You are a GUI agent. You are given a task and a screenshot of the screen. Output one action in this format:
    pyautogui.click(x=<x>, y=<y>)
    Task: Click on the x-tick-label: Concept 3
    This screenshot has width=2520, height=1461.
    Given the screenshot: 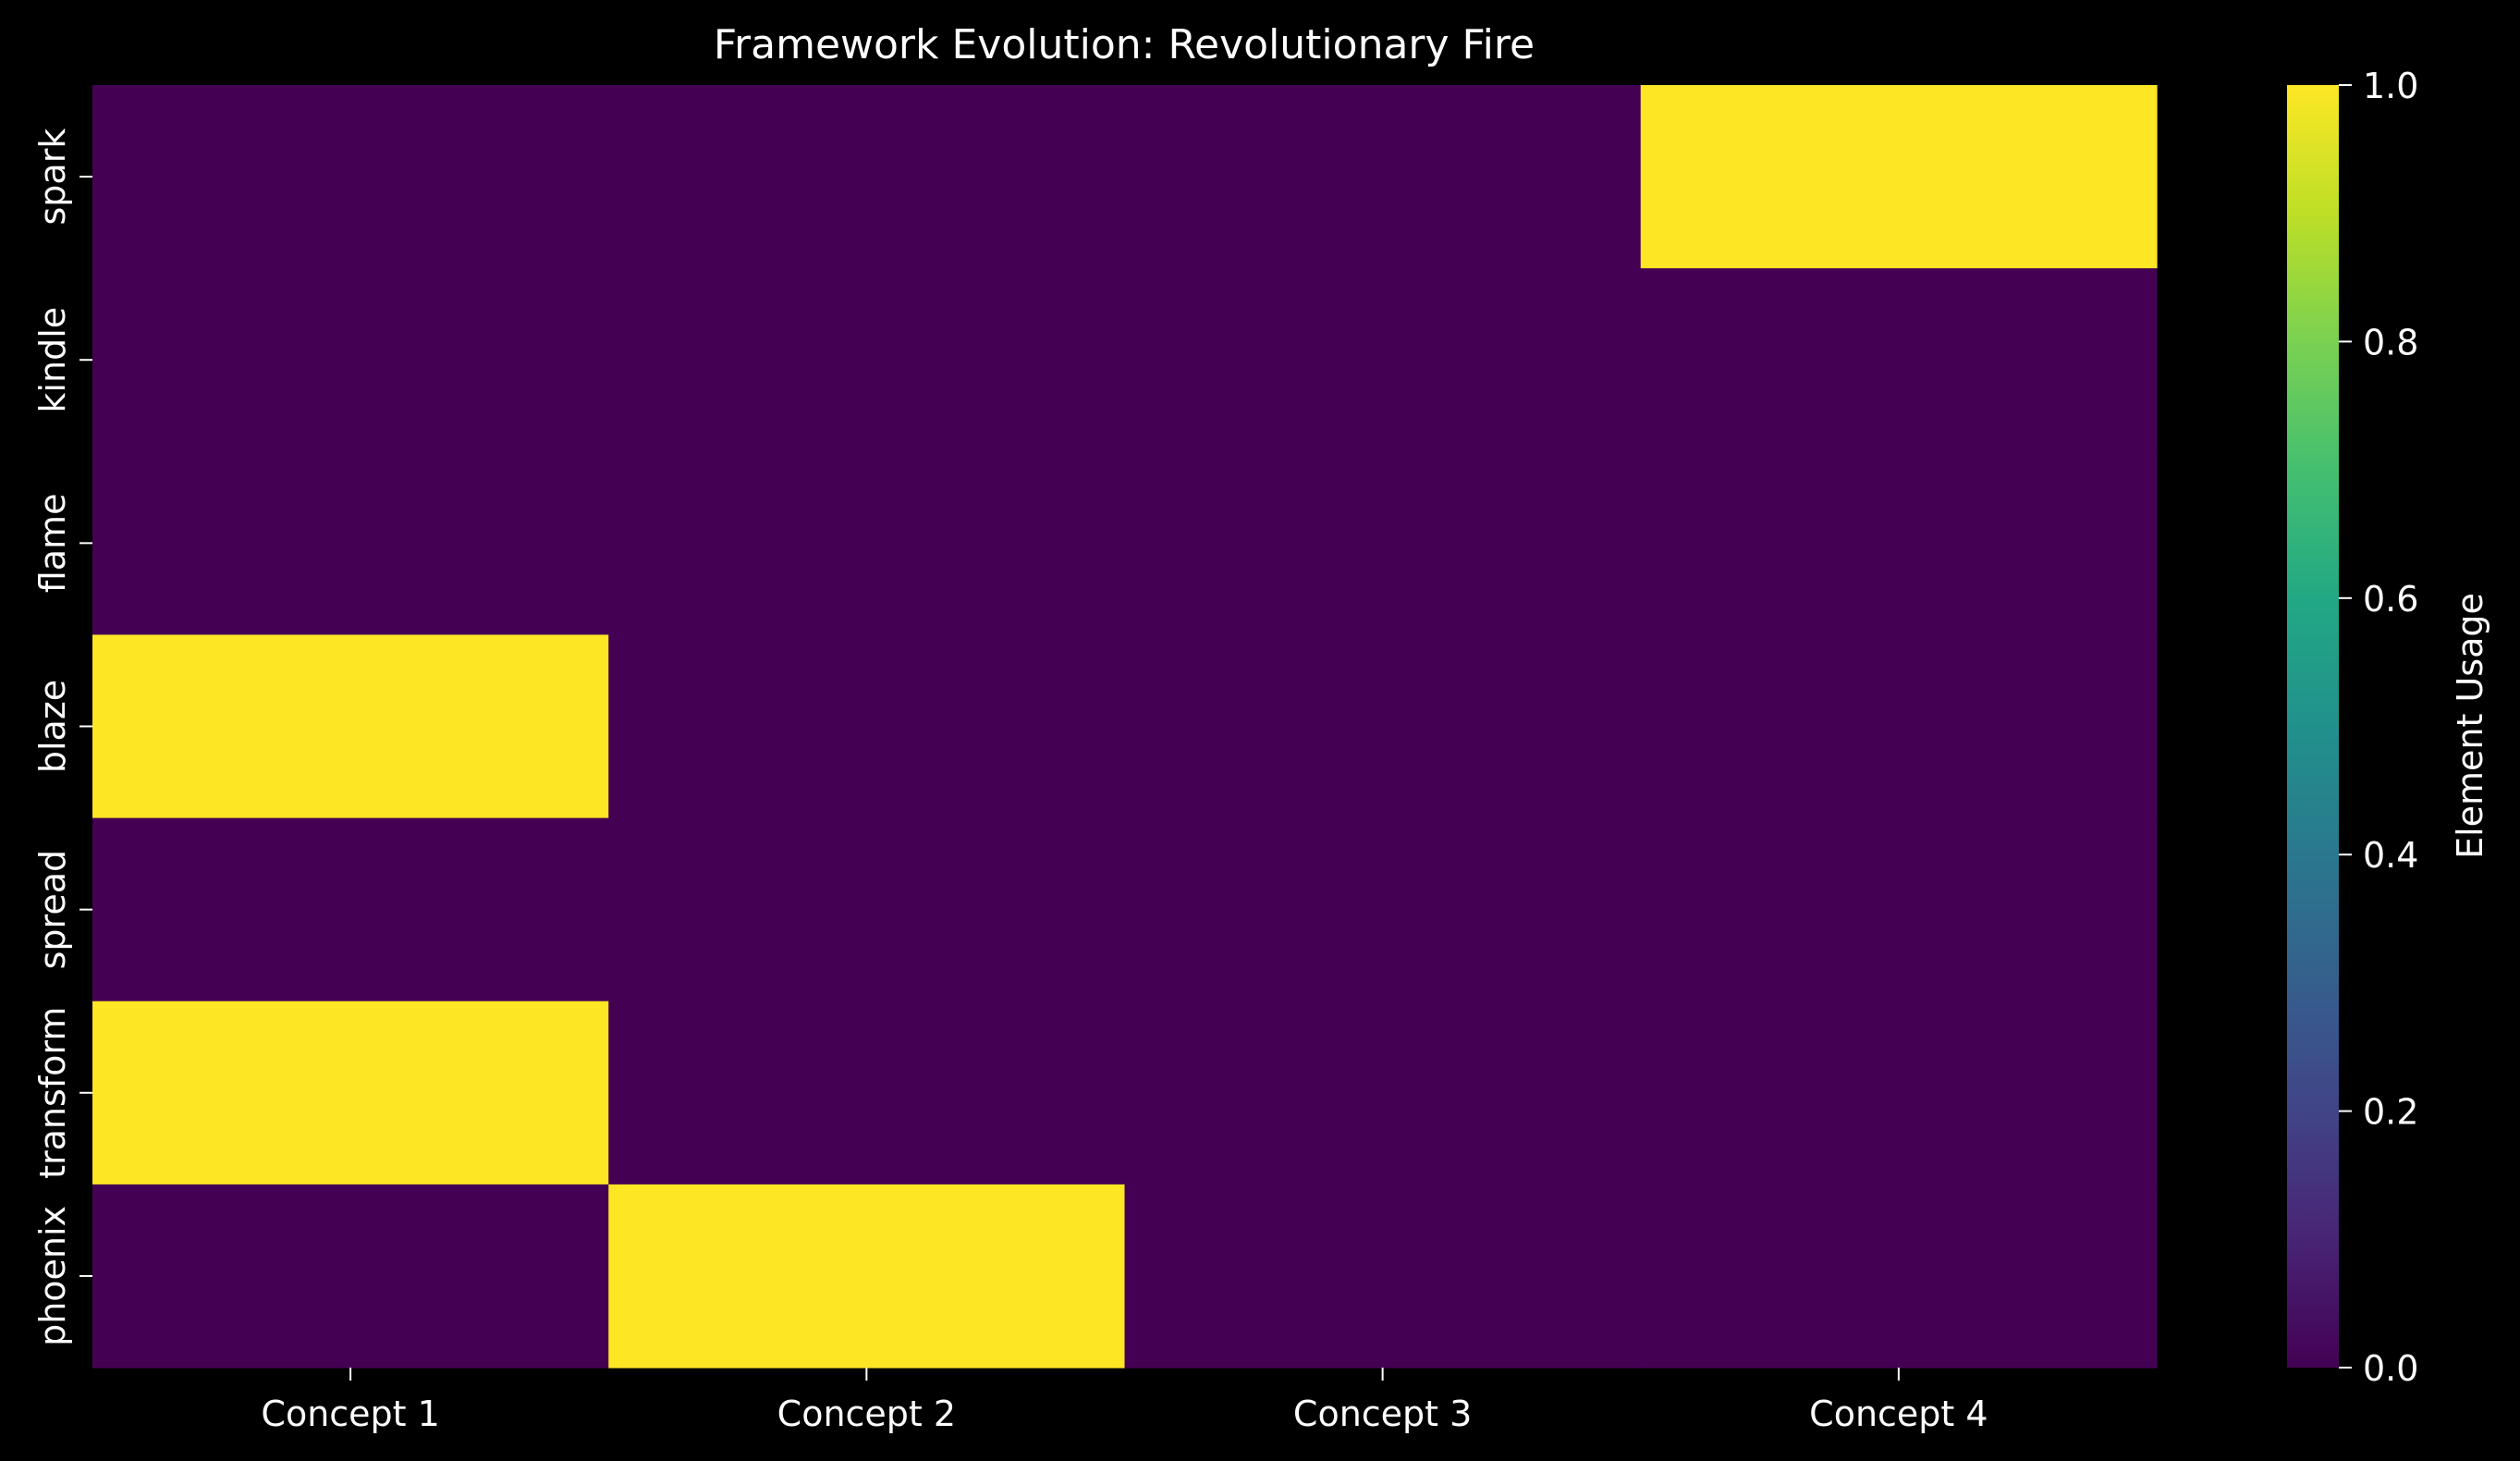 What is the action you would take?
    pyautogui.click(x=1382, y=1413)
    